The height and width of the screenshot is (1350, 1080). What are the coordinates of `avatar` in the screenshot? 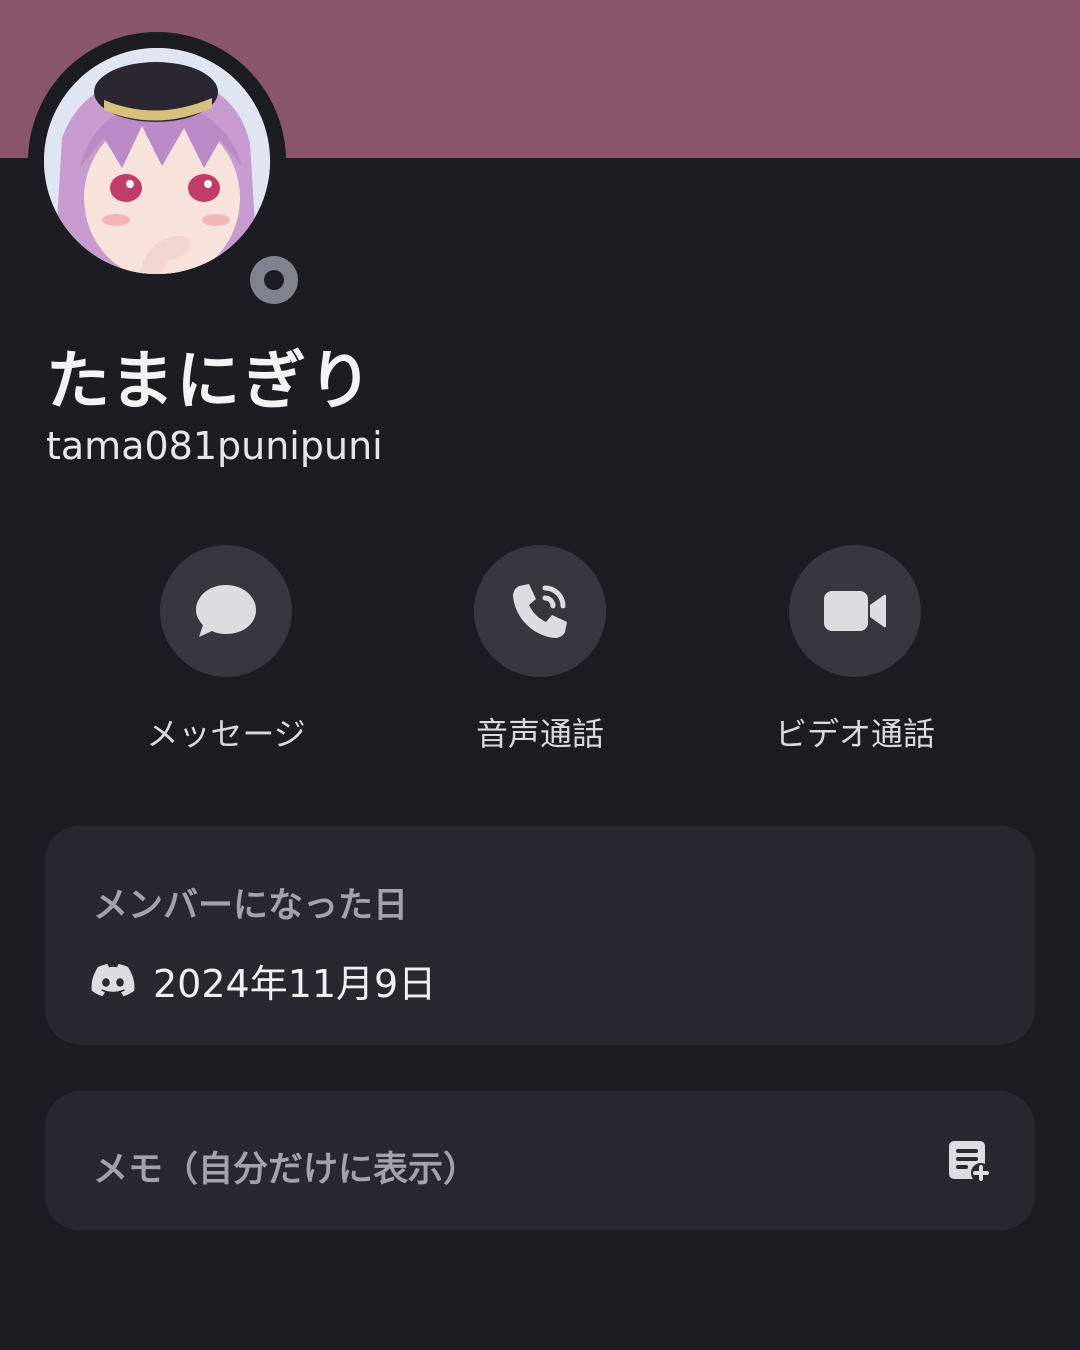 It's located at (157, 161).